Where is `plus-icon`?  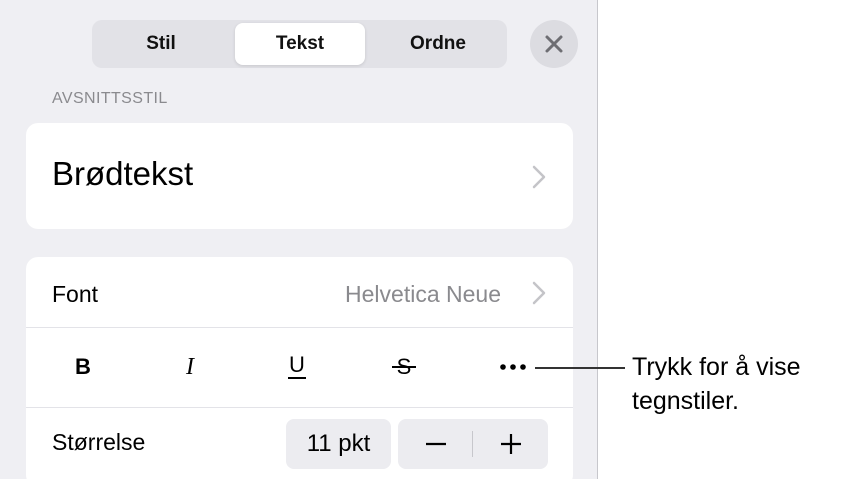
plus-icon is located at coordinates (510, 444).